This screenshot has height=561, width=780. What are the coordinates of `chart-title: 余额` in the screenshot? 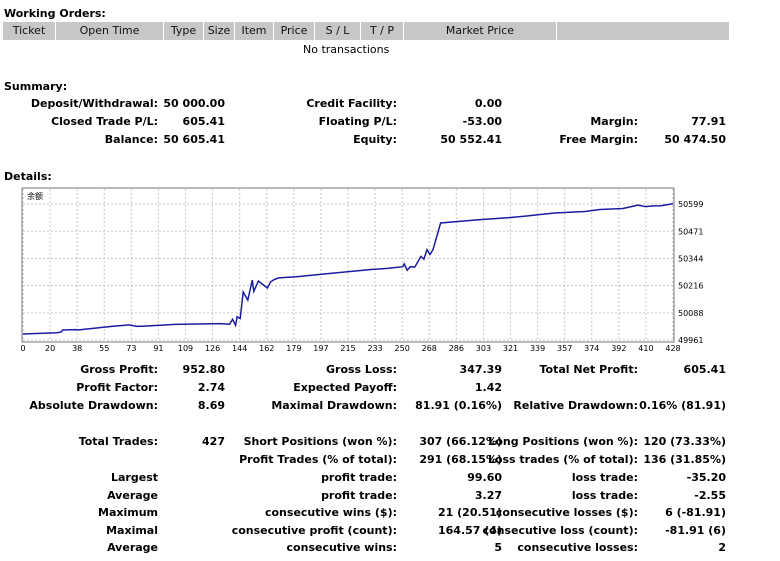 It's located at (35, 196).